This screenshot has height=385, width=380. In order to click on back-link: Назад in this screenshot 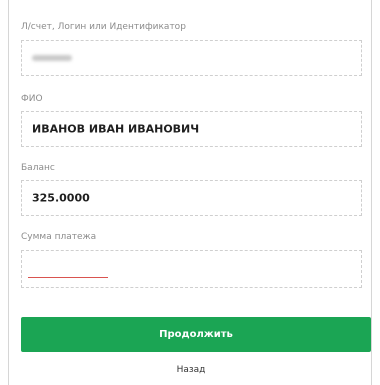, I will do `click(191, 370)`.